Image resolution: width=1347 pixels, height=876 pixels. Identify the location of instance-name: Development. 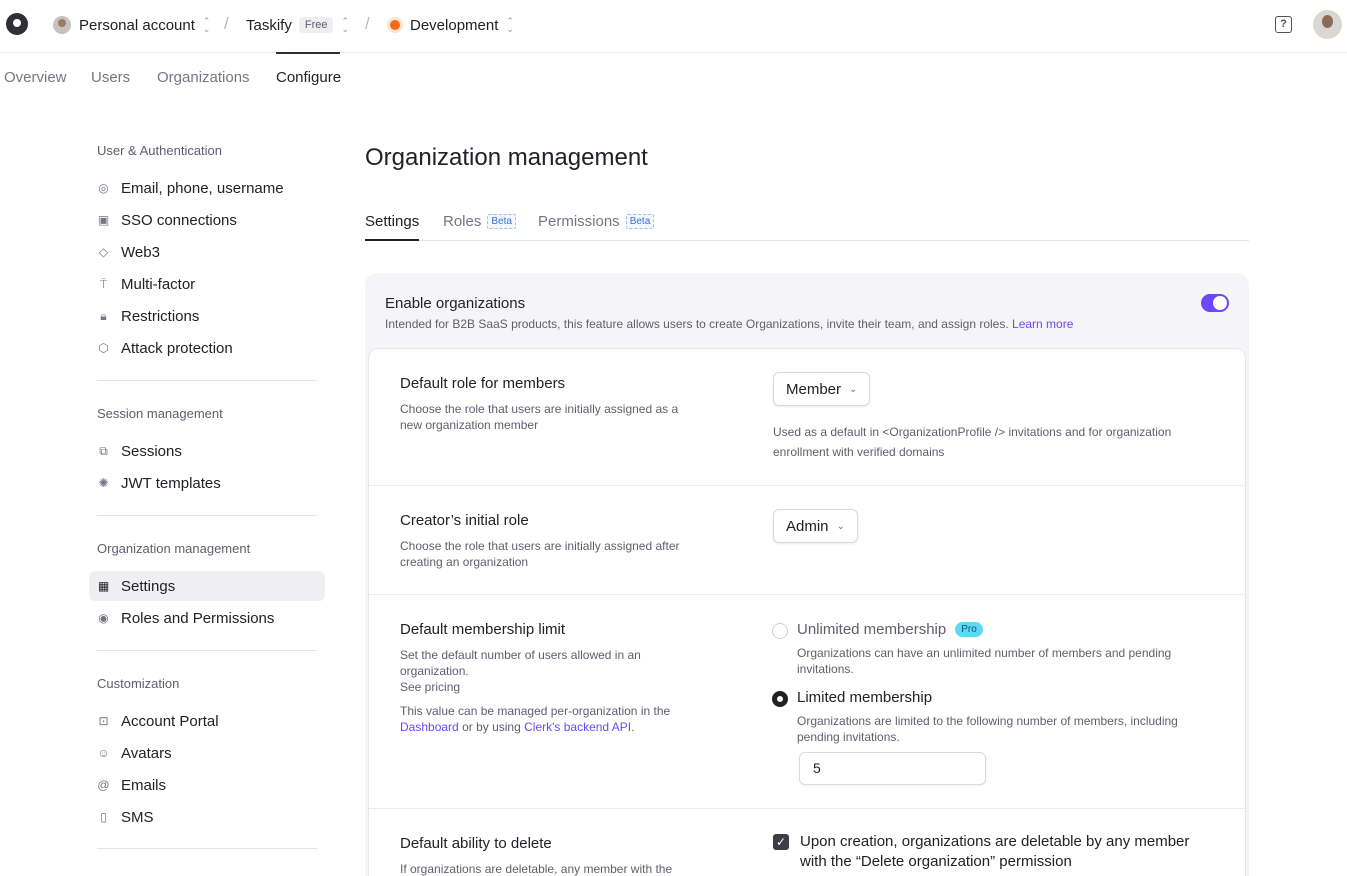
(454, 25).